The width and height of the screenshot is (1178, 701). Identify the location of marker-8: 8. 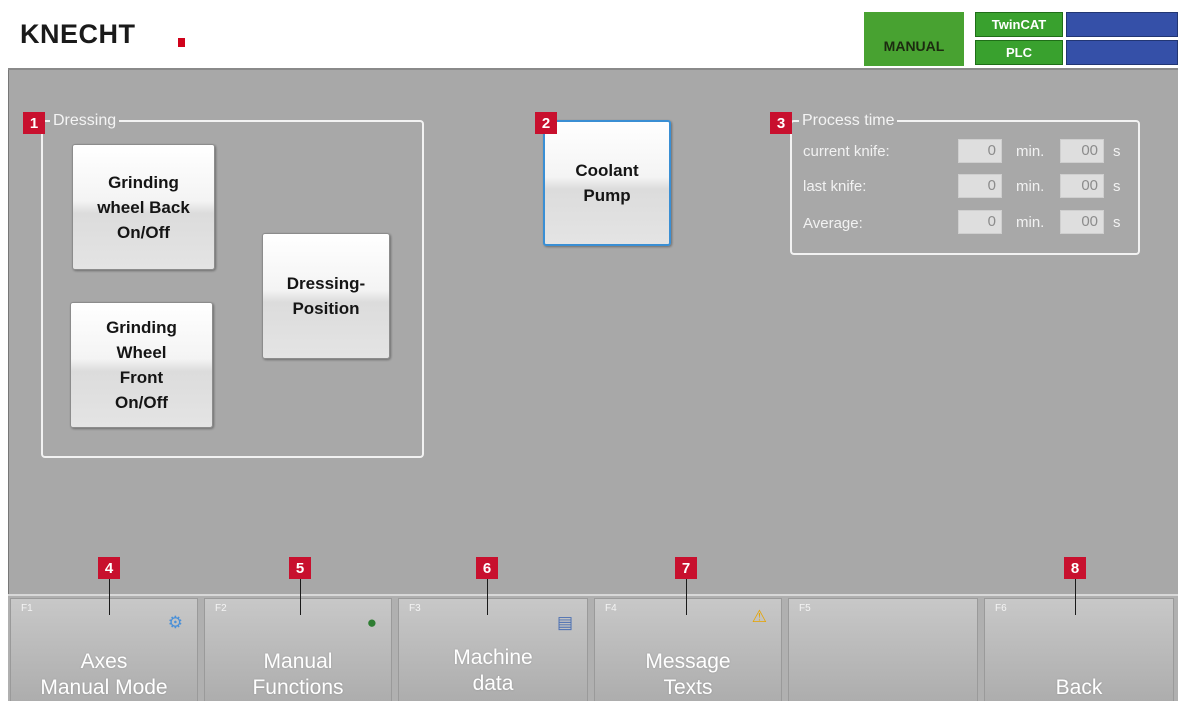
(1075, 568).